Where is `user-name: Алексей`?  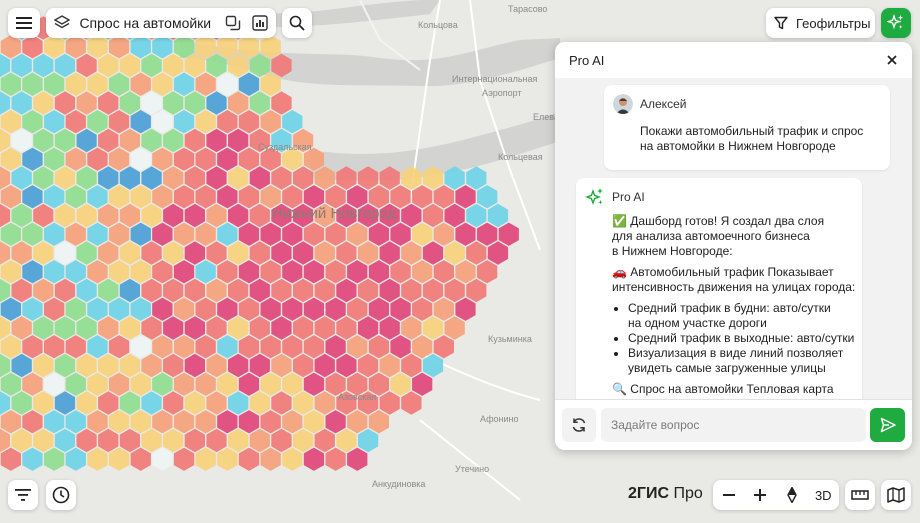
user-name: Алексей is located at coordinates (663, 104).